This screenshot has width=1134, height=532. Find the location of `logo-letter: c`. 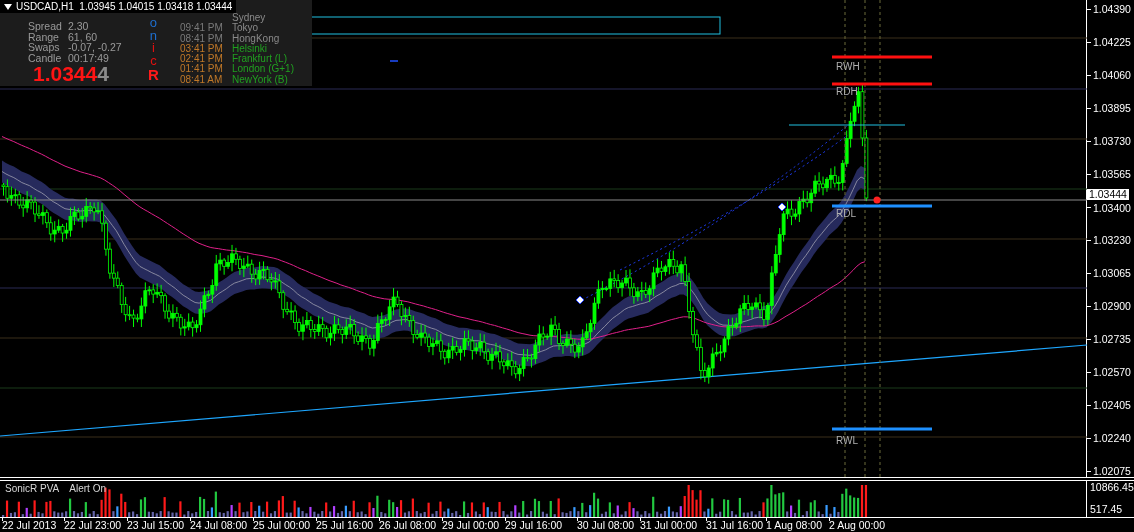

logo-letter: c is located at coordinates (153, 60).